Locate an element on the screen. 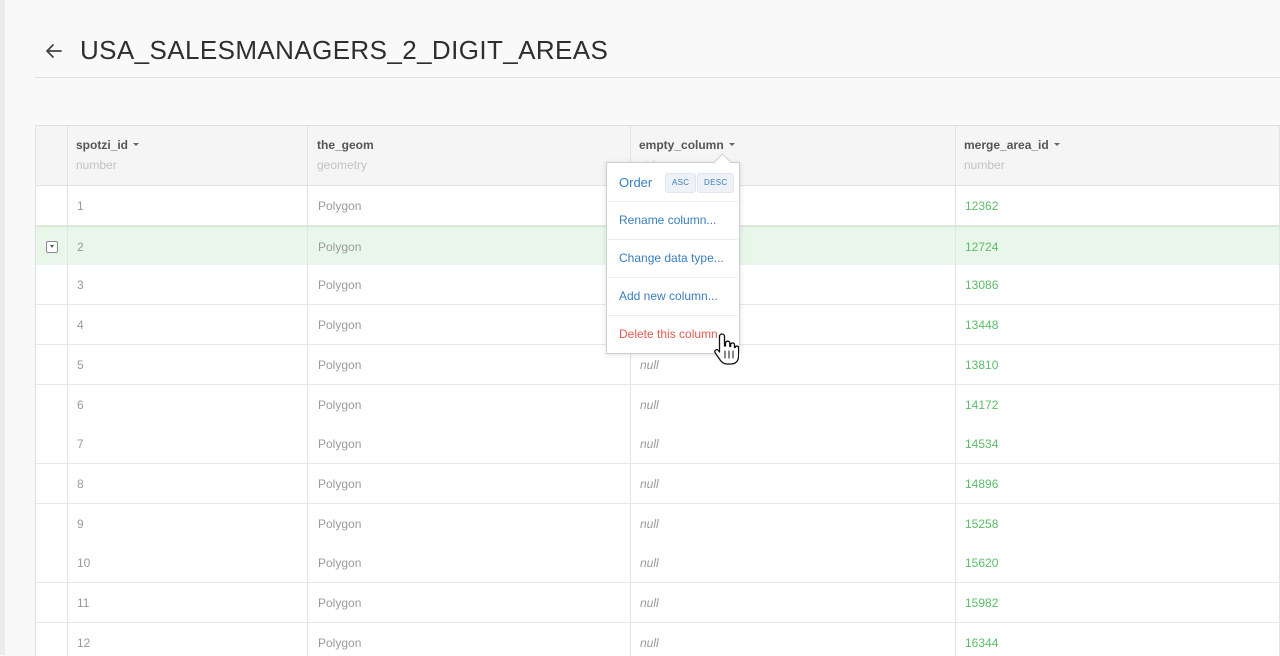 This screenshot has height=656, width=1280. cell-spotzi-id: 7 is located at coordinates (80, 444).